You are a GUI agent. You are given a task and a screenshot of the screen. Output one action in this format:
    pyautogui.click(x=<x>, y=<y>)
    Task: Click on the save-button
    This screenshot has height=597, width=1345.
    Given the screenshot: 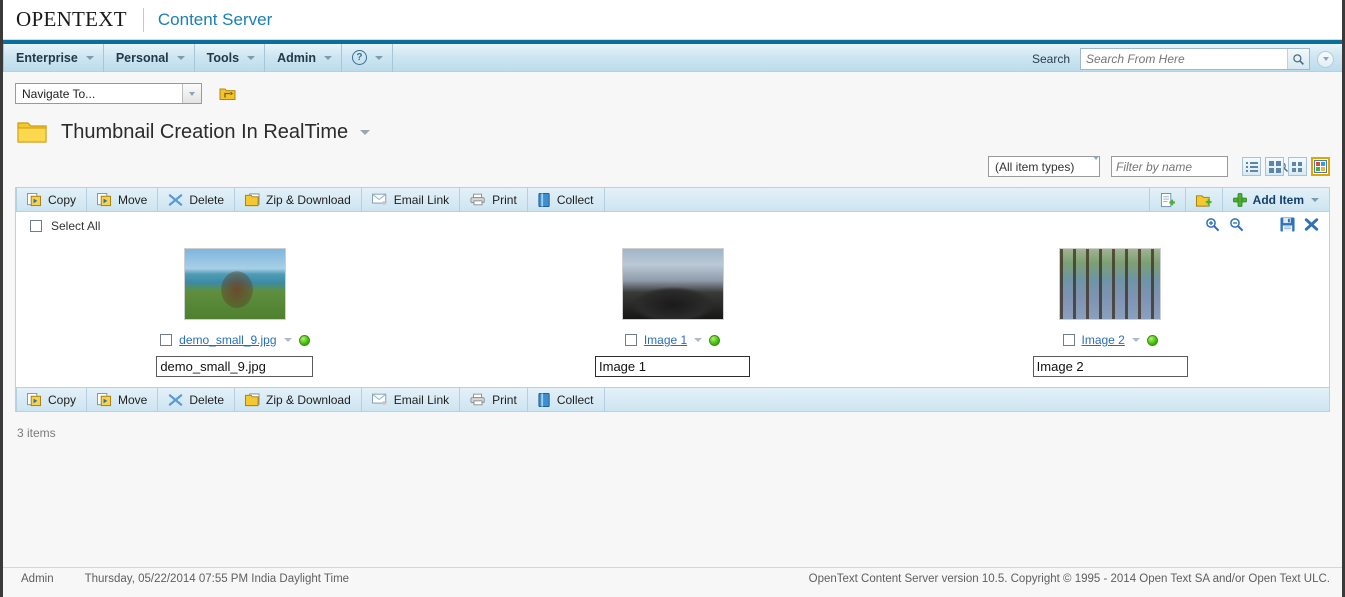 What is the action you would take?
    pyautogui.click(x=1287, y=226)
    